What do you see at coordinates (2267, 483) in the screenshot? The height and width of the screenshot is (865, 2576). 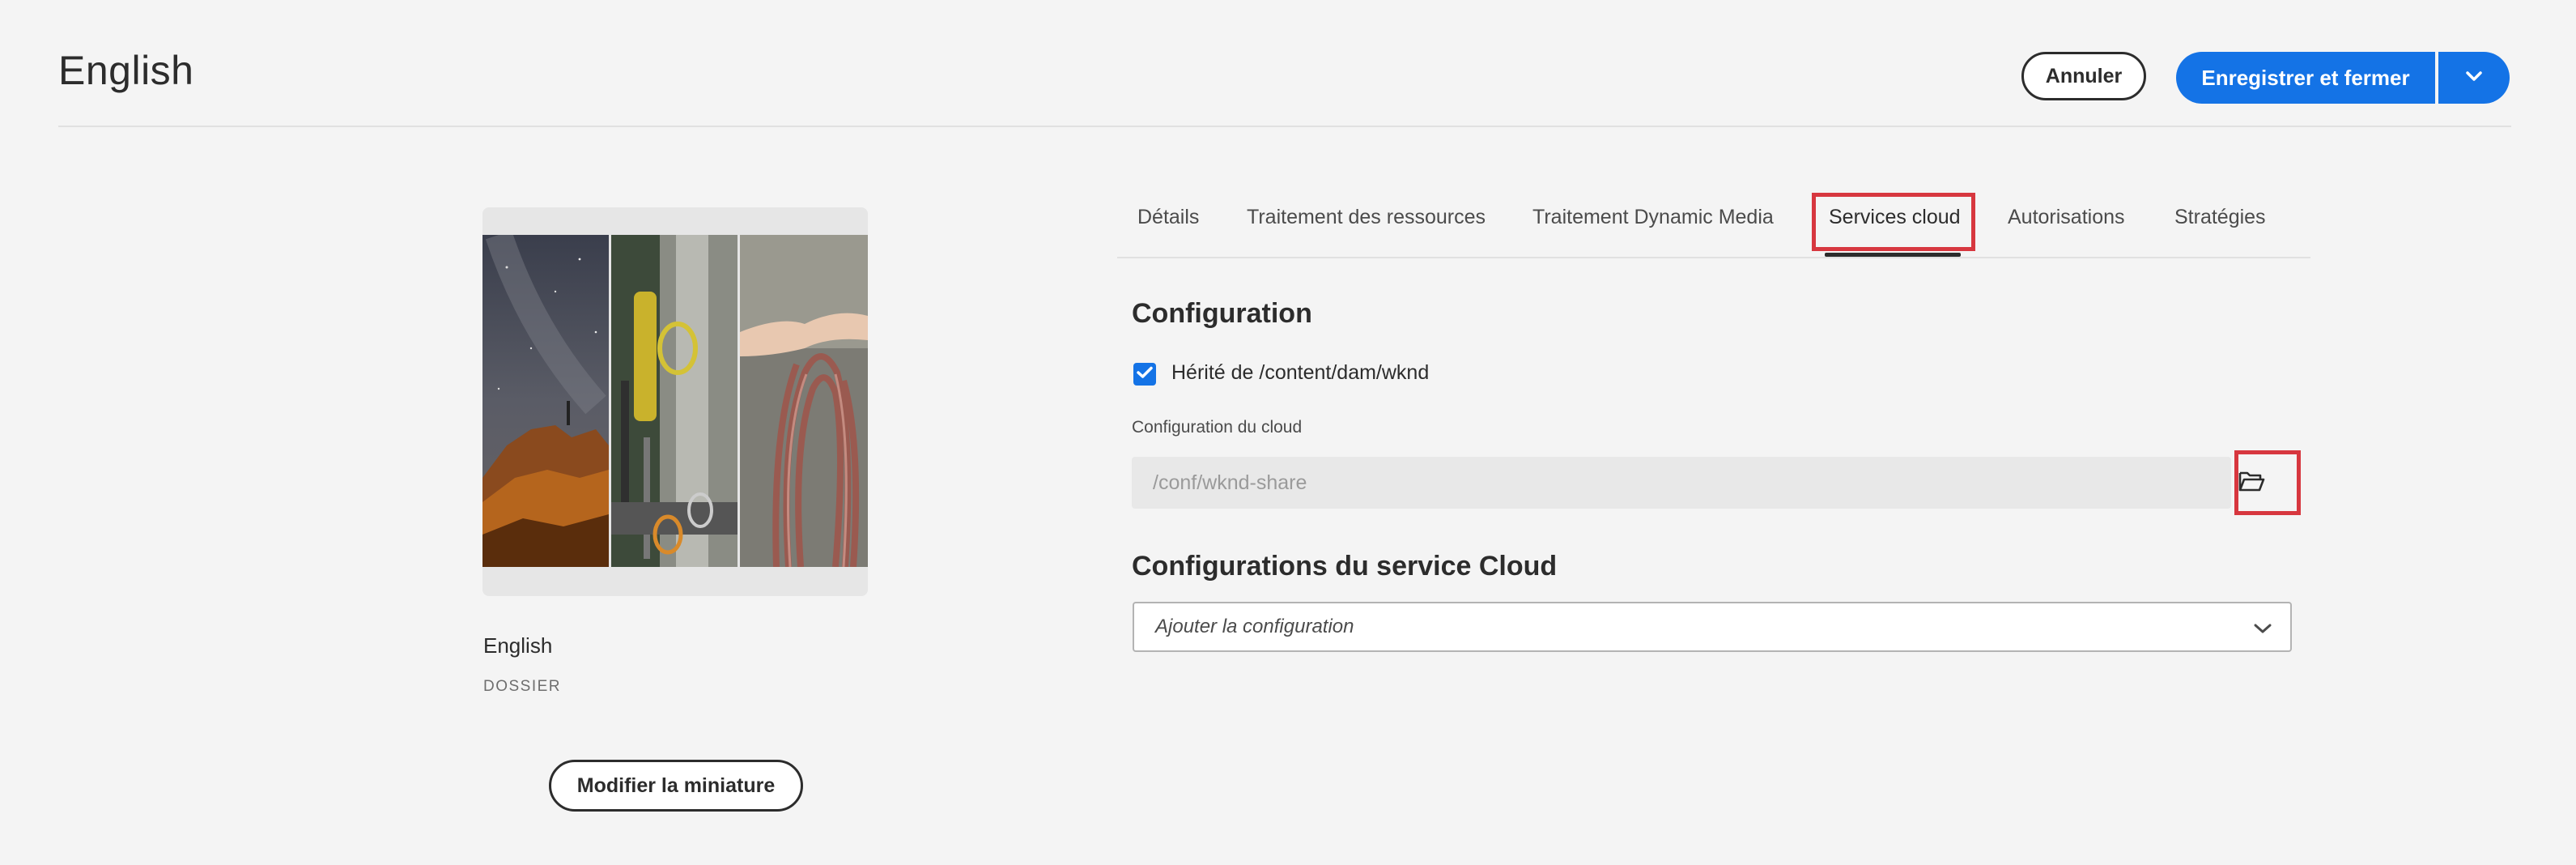 I see `highlight-box-browse-button` at bounding box center [2267, 483].